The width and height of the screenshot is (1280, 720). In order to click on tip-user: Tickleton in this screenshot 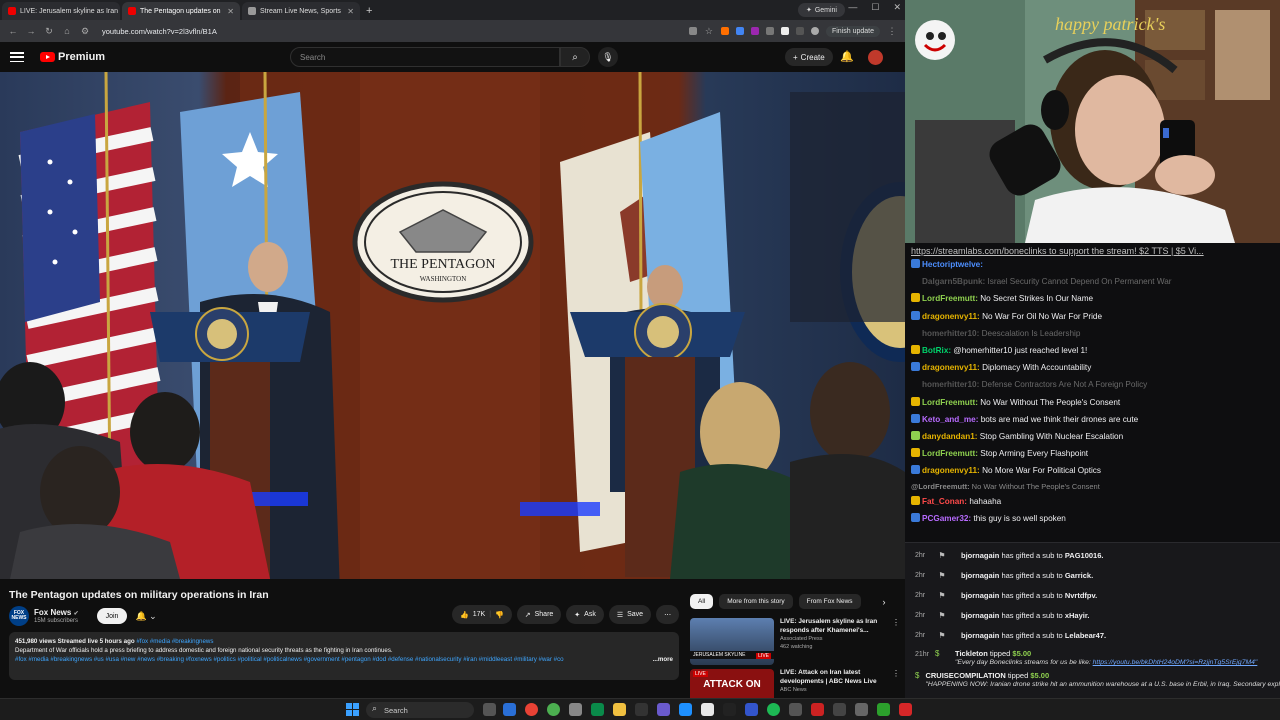, I will do `click(971, 653)`.